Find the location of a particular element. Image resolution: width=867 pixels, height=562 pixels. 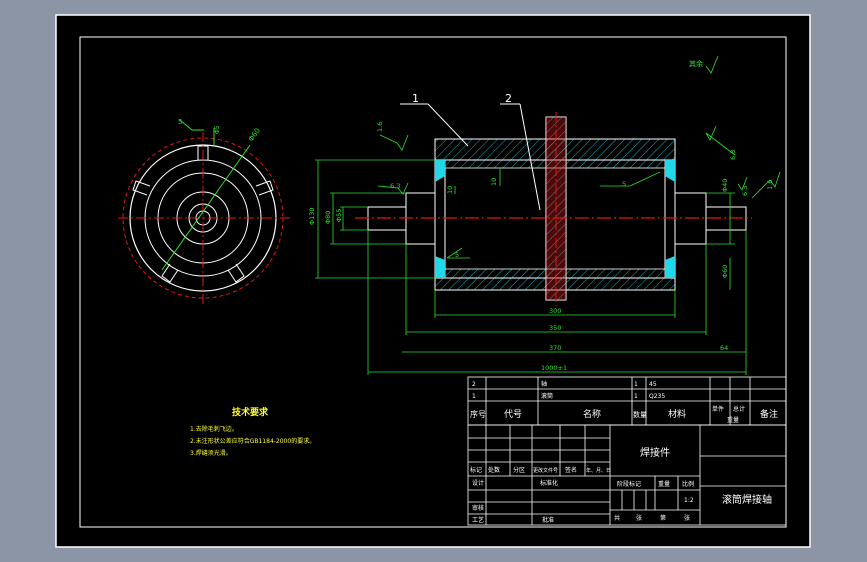

tb-stage-mark: 阶段标记 is located at coordinates (629, 484).